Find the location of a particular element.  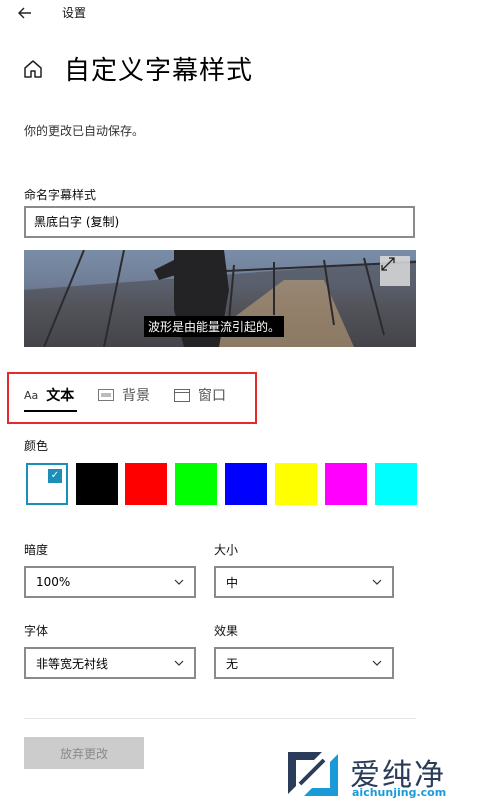

font-dropdown: 非等宽无衬线 is located at coordinates (110, 663).